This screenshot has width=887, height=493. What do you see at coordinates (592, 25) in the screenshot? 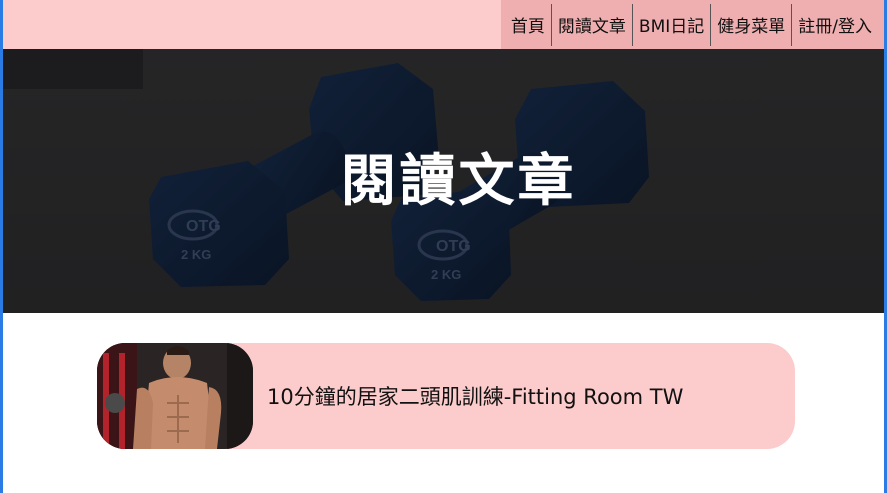
I see `nav-articles: 閱讀文章` at bounding box center [592, 25].